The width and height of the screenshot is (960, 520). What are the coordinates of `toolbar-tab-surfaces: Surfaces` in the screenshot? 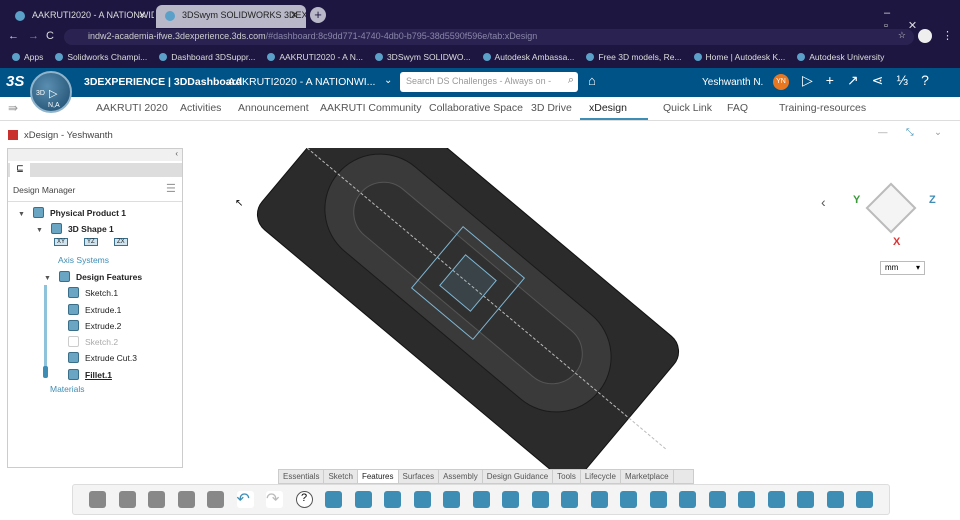 It's located at (419, 476).